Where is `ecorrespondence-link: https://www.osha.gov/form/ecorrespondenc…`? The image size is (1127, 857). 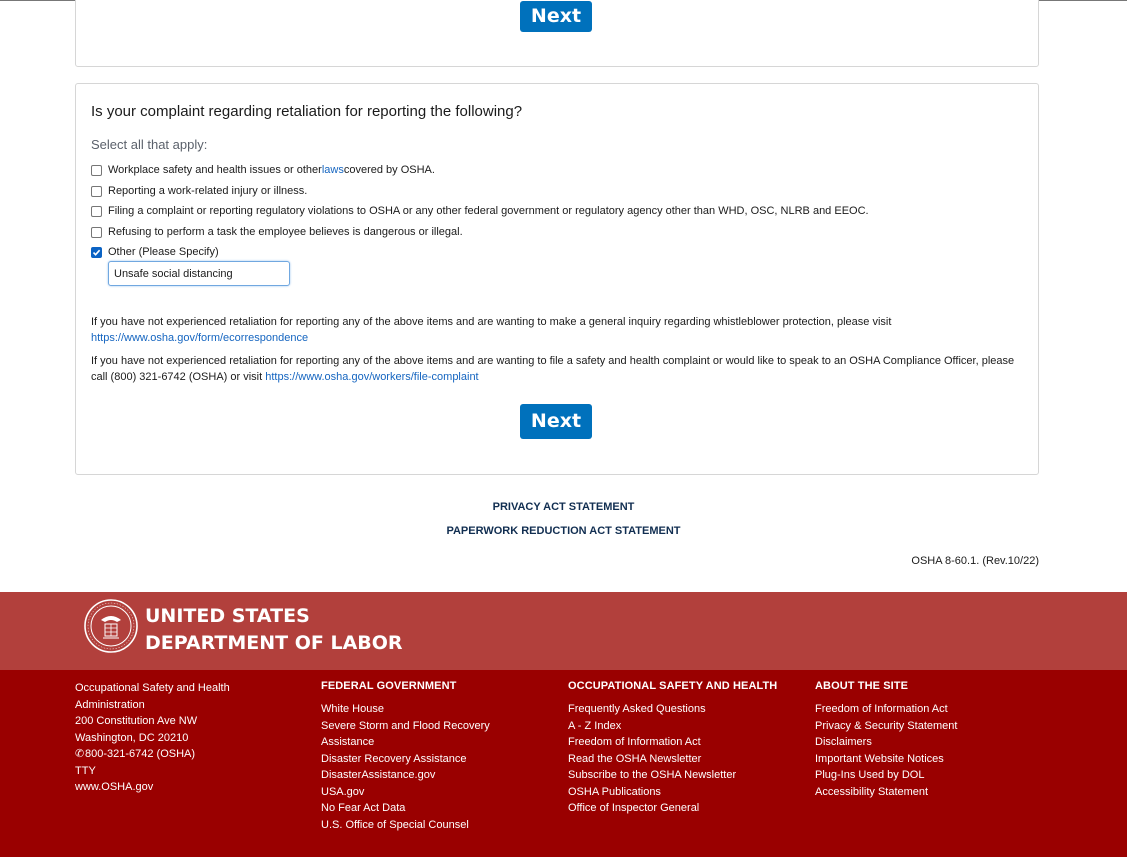 ecorrespondence-link: https://www.osha.gov/form/ecorrespondenc… is located at coordinates (199, 338).